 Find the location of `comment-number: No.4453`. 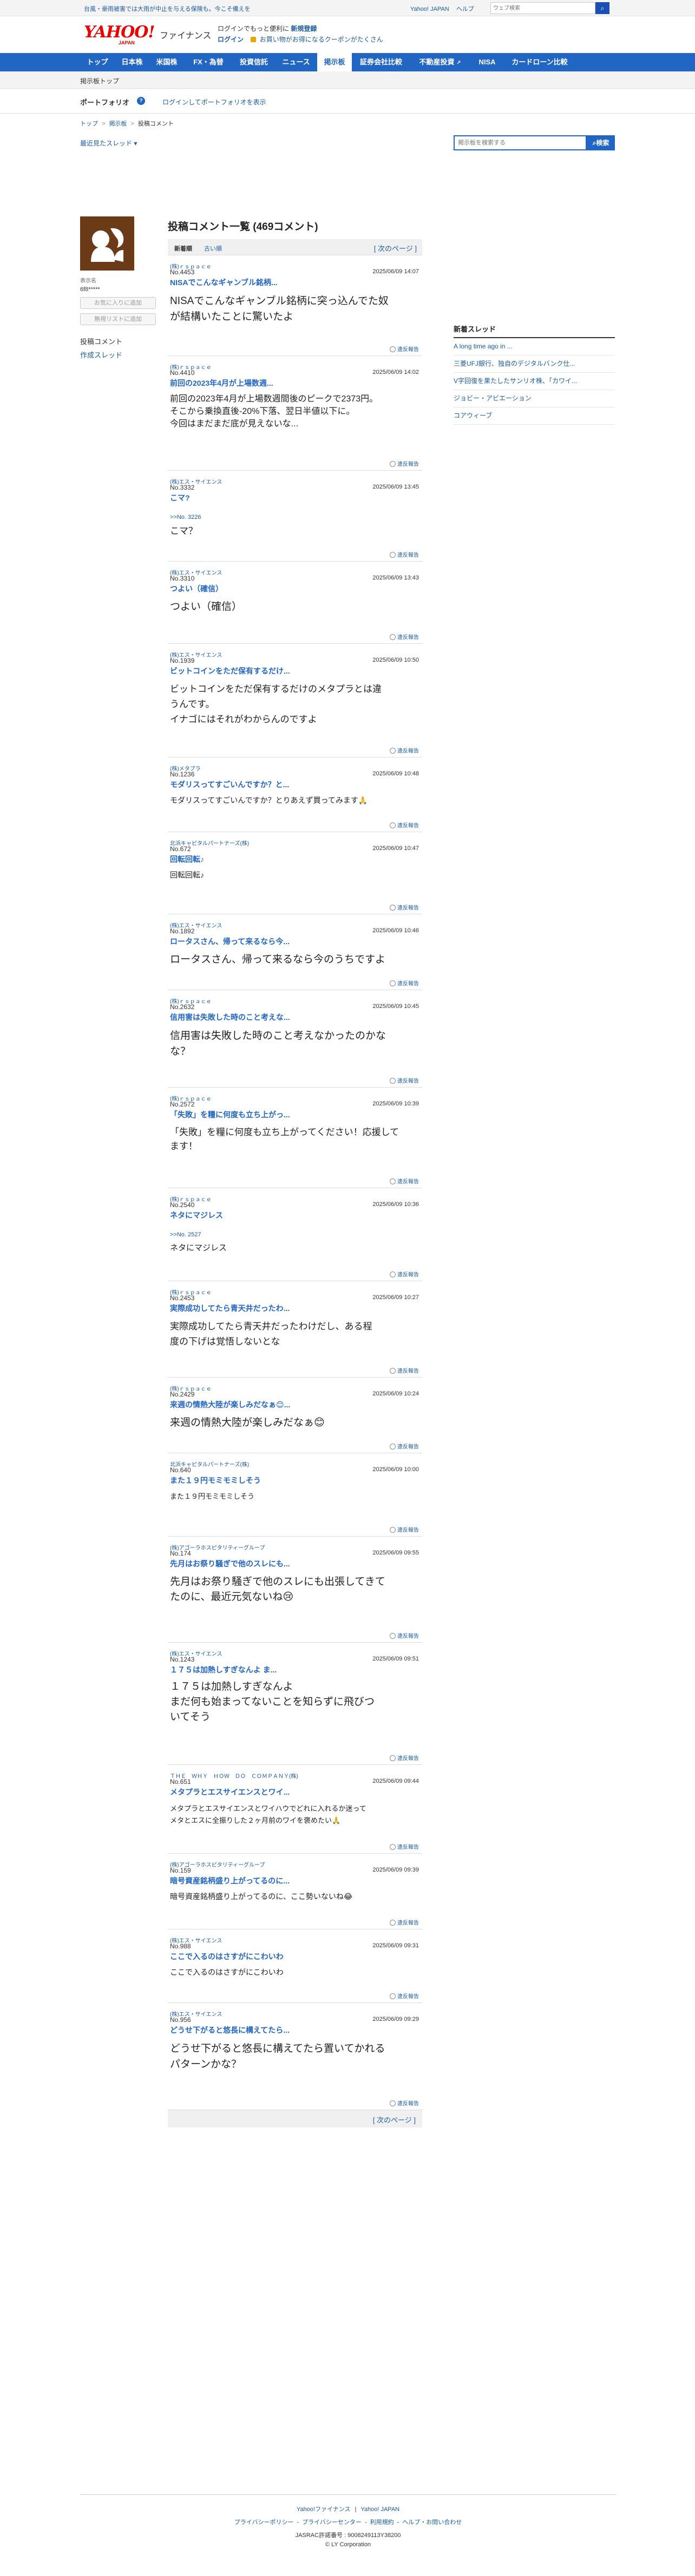

comment-number: No.4453 is located at coordinates (182, 272).